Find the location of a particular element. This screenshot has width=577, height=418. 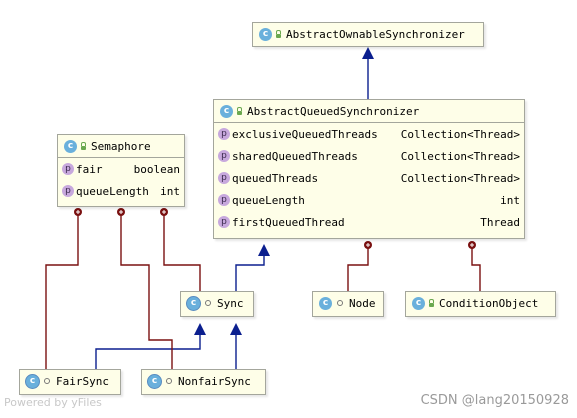

field-name: exclusiveQueuedThreads is located at coordinates (305, 134).